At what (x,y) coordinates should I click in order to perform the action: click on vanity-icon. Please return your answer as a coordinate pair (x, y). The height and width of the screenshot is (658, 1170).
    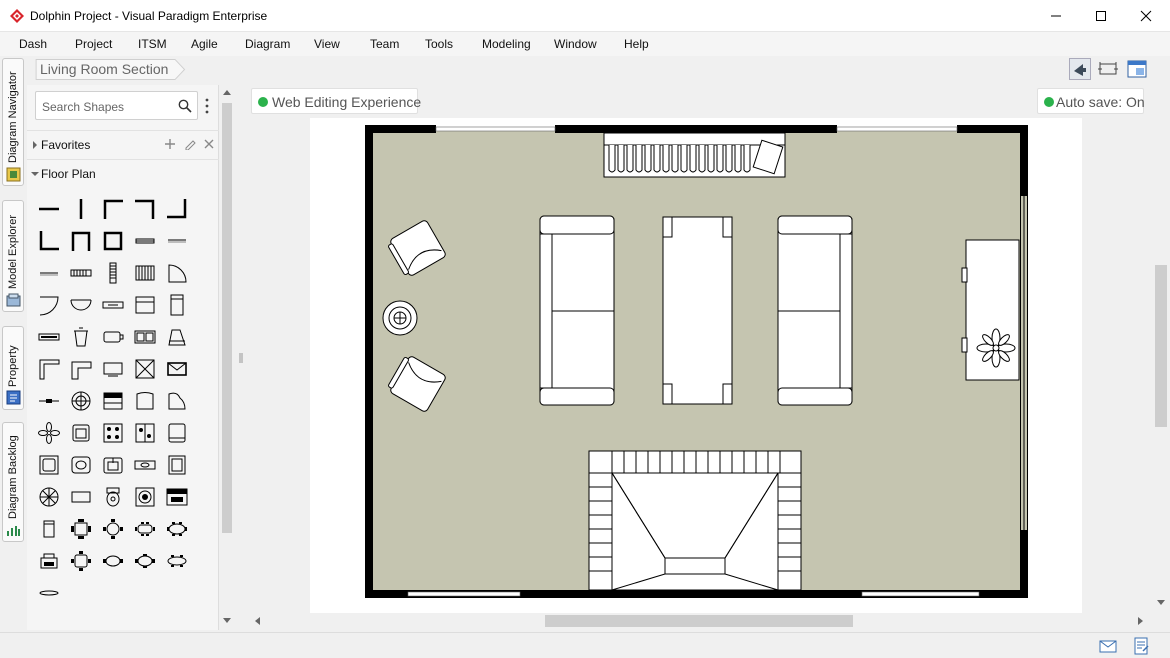
    Looking at the image, I should click on (145, 465).